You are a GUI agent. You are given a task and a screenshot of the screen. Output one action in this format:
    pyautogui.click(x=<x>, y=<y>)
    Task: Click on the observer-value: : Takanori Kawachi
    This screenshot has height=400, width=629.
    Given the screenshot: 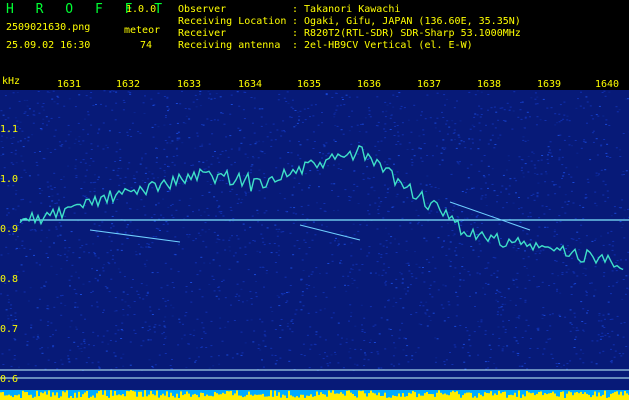 What is the action you would take?
    pyautogui.click(x=346, y=9)
    